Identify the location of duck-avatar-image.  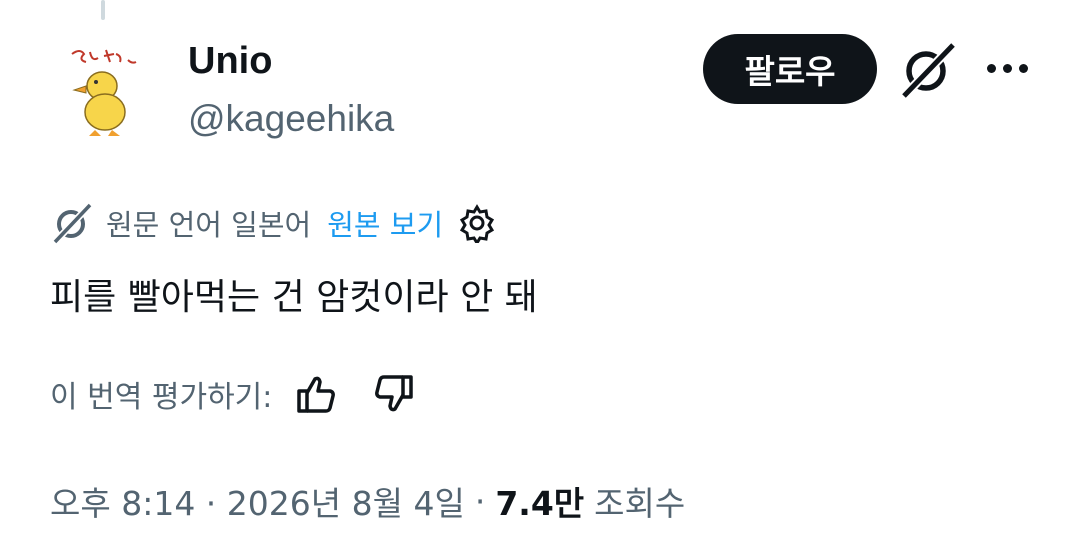
(105, 91).